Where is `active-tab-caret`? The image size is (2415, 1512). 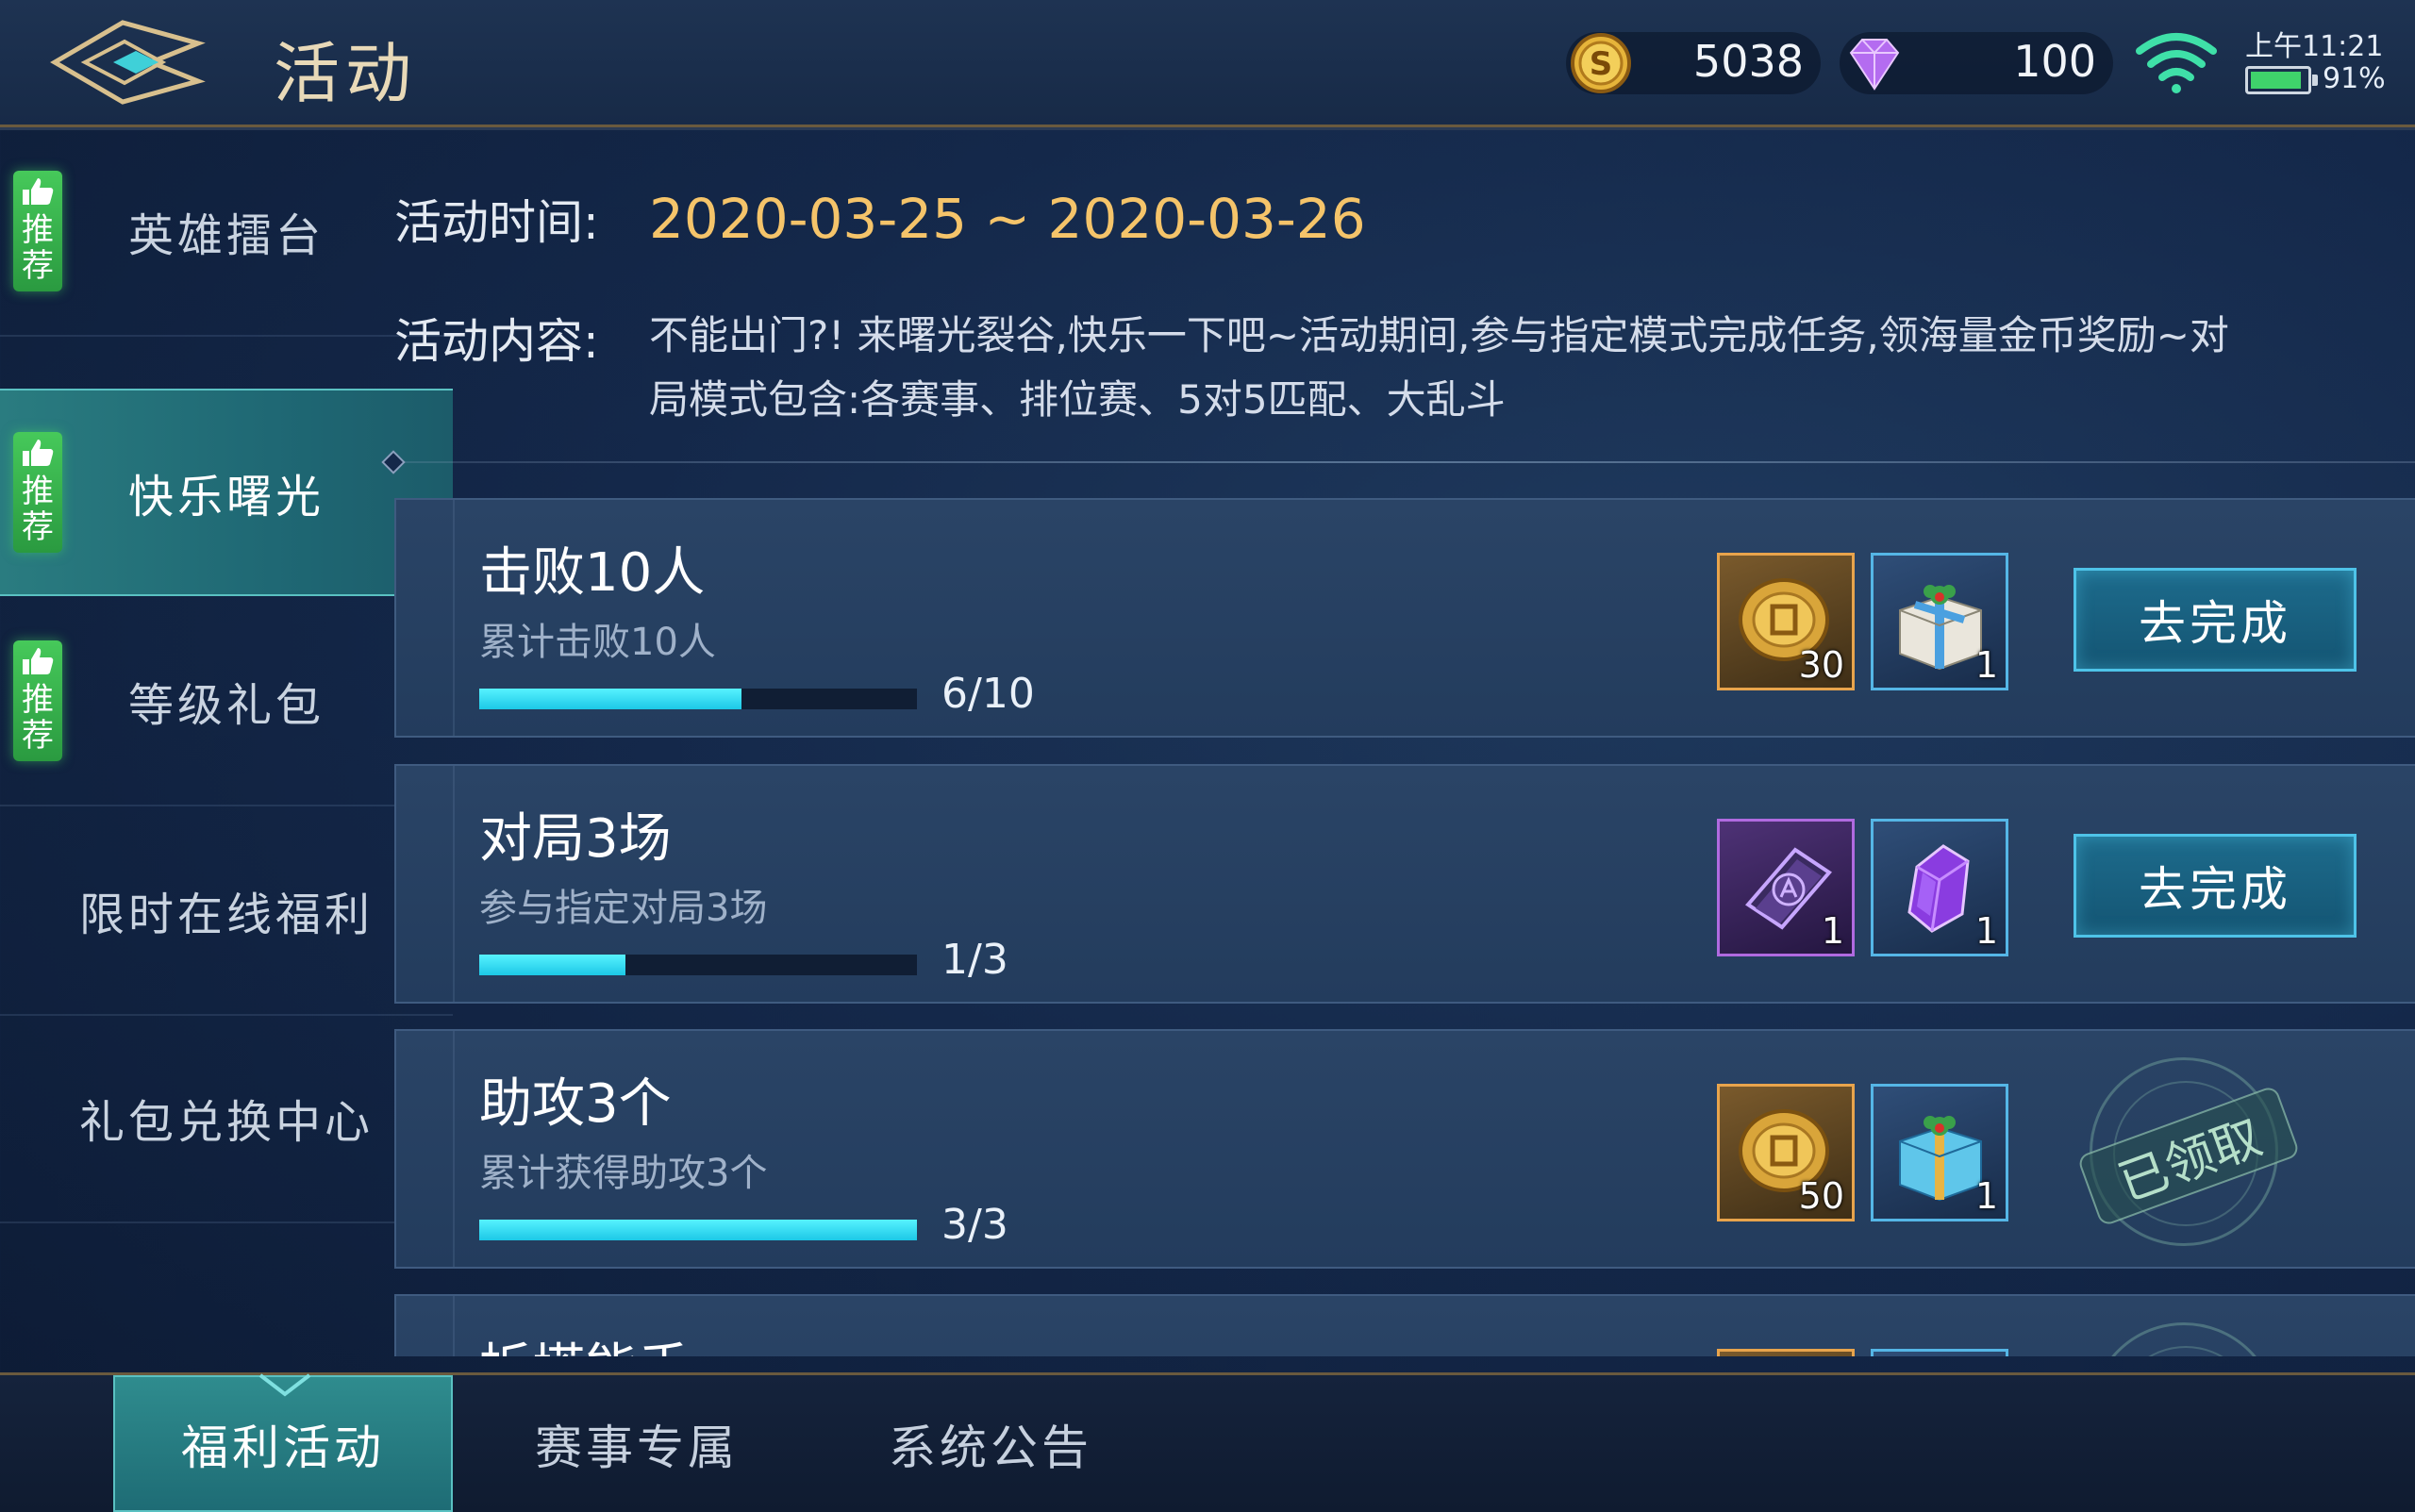
active-tab-caret is located at coordinates (285, 1385).